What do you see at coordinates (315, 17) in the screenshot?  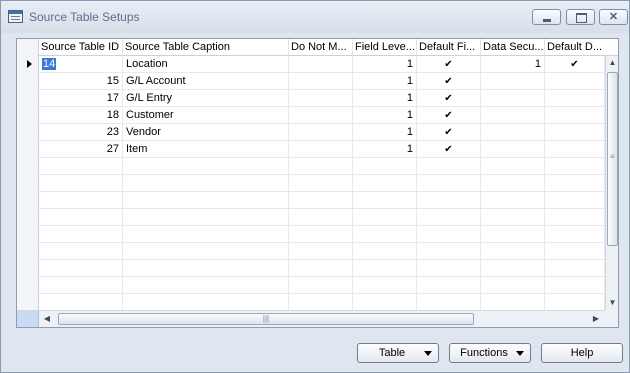 I see `title-bar: Source Table Setups ✕` at bounding box center [315, 17].